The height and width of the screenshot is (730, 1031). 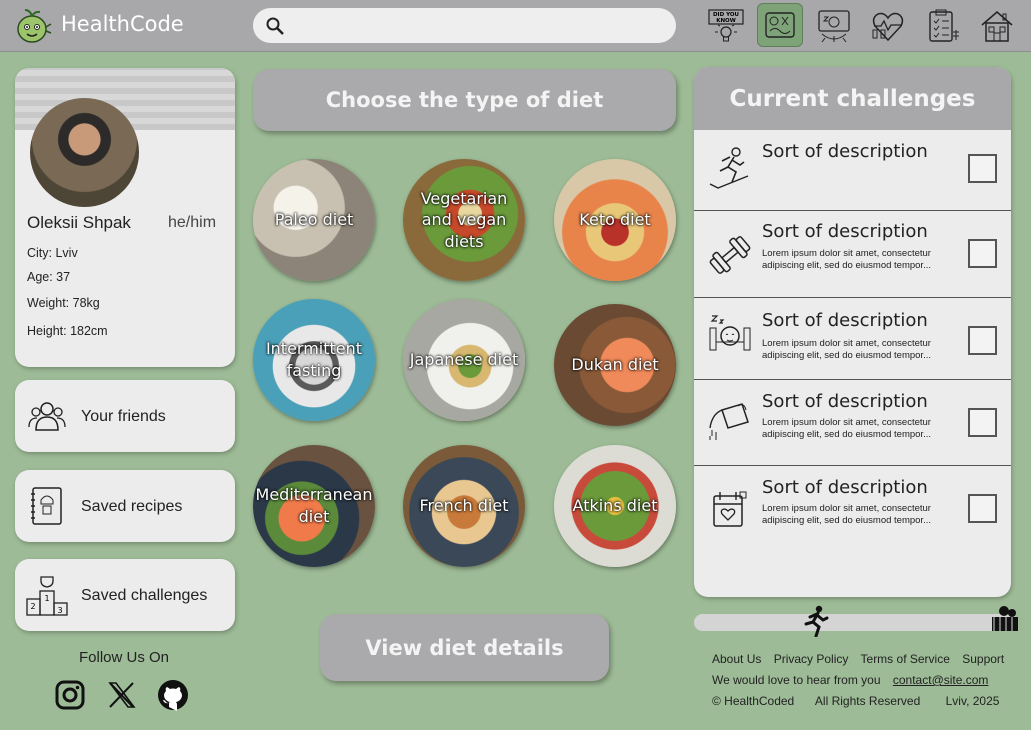 I want to click on avatar, so click(x=84, y=152).